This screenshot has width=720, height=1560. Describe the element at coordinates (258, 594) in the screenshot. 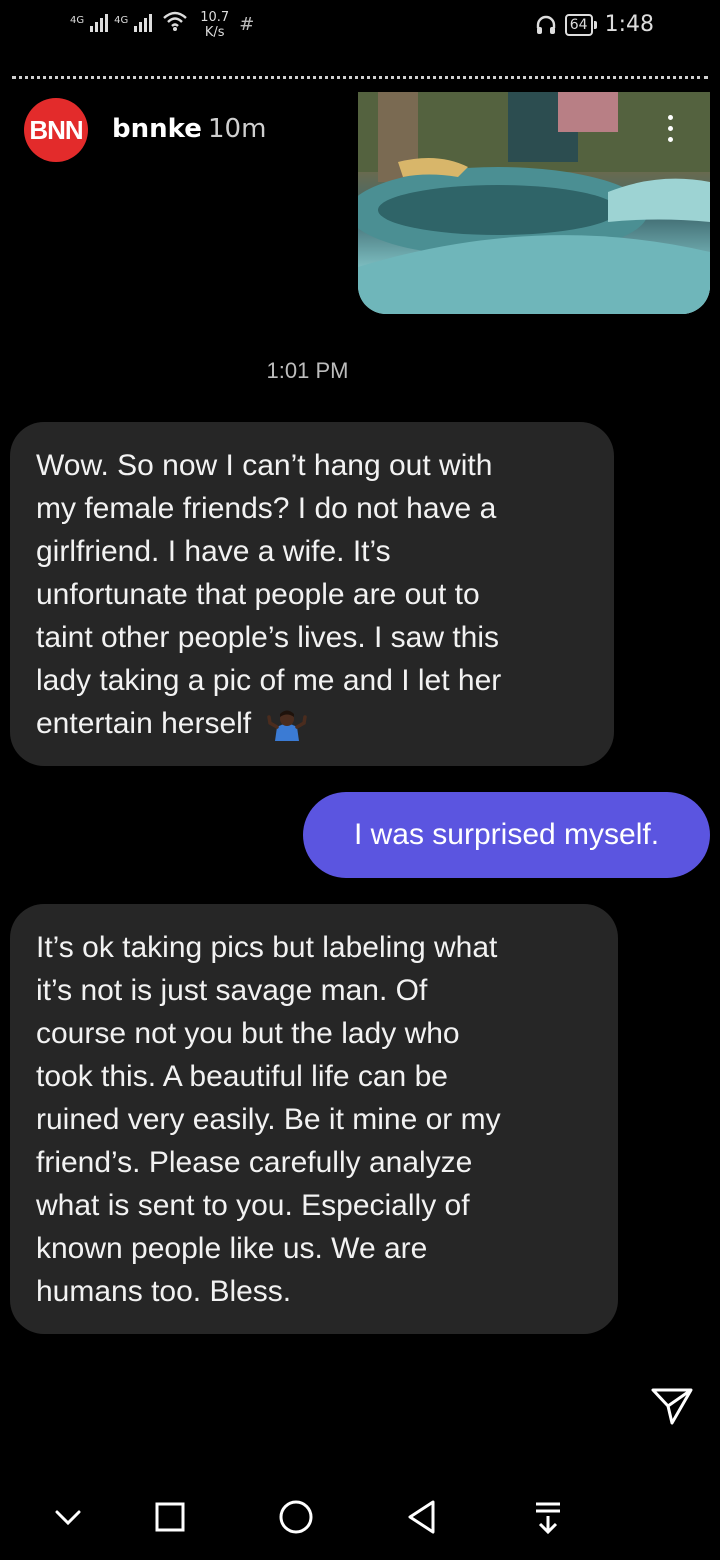

I see `message-line: unfortunate that people are out to` at that location.